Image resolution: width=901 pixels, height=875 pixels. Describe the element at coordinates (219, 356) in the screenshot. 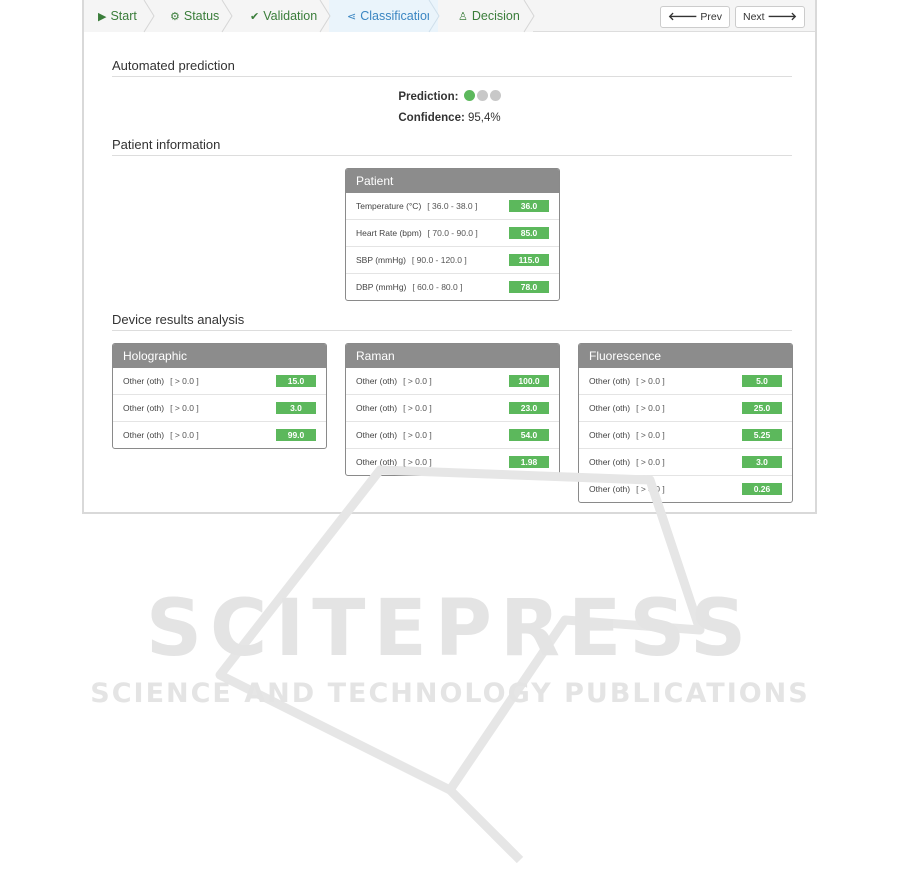

I see `panel-title: Holographic` at that location.